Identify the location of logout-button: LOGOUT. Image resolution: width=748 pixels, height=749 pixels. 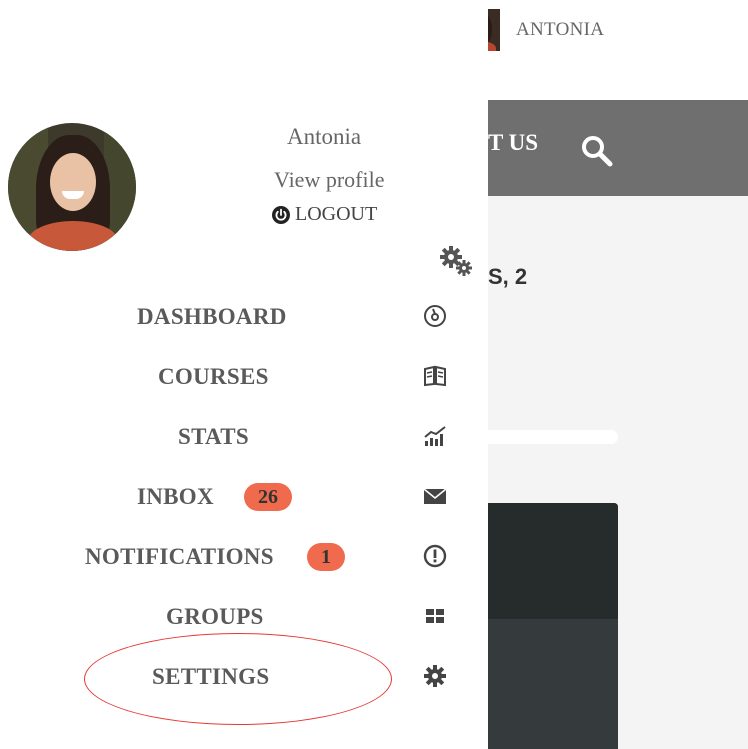
(324, 214).